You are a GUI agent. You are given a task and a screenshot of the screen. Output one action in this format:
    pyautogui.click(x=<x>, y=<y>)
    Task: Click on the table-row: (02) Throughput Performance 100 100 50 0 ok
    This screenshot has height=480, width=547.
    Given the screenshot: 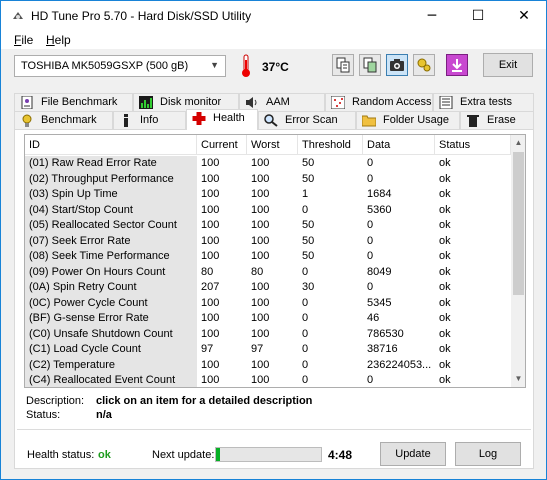 What is the action you would take?
    pyautogui.click(x=268, y=179)
    